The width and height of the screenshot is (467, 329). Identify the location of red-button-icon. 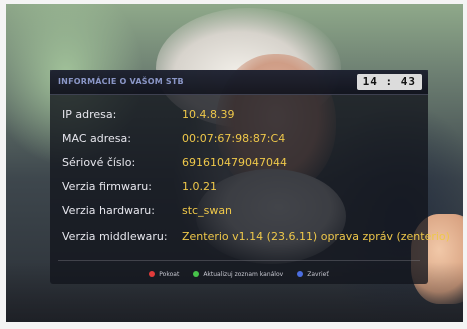
(152, 274).